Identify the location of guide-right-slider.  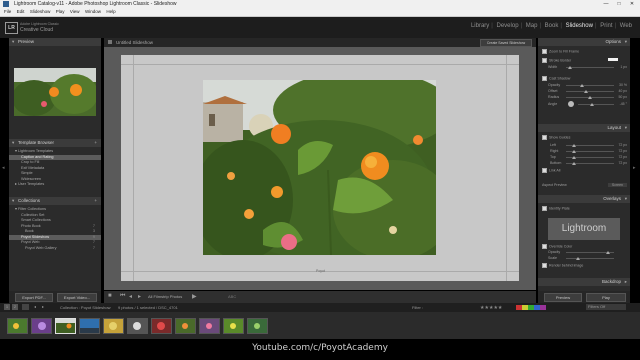
(590, 151).